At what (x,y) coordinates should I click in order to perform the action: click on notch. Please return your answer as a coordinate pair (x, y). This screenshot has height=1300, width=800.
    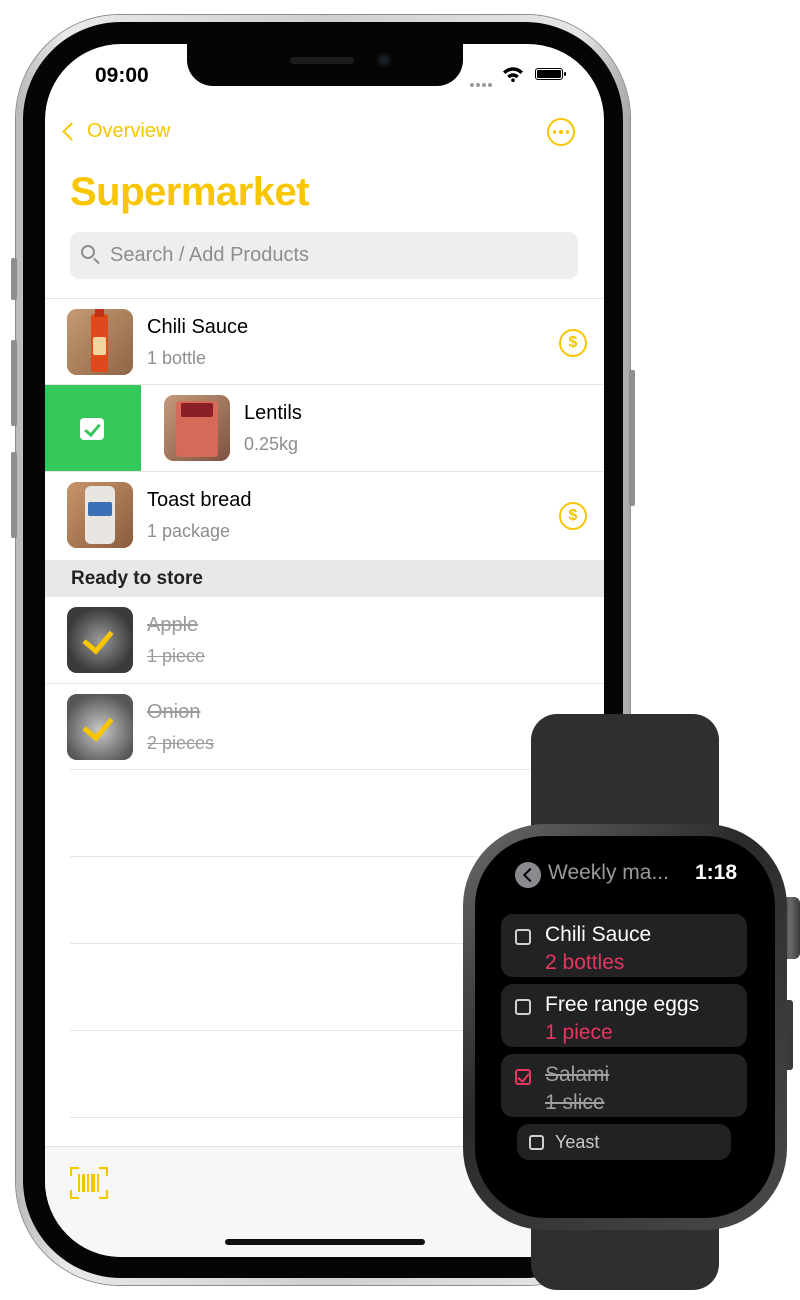
    Looking at the image, I should click on (325, 65).